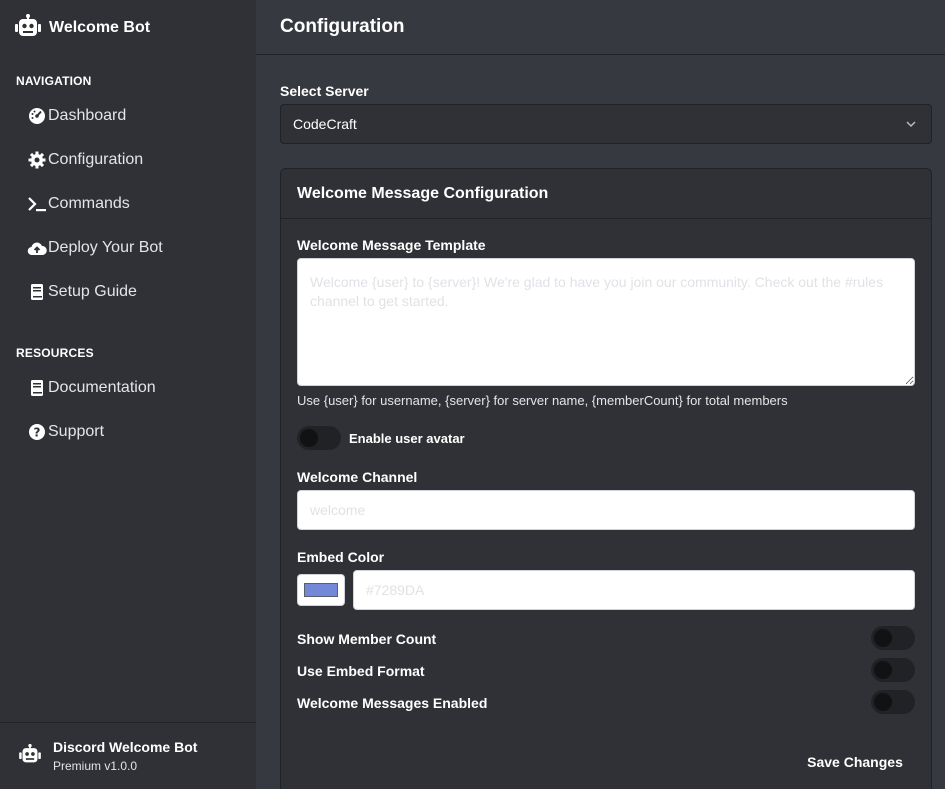 The image size is (945, 789). I want to click on footer-version: Premium v1.0.0, so click(95, 766).